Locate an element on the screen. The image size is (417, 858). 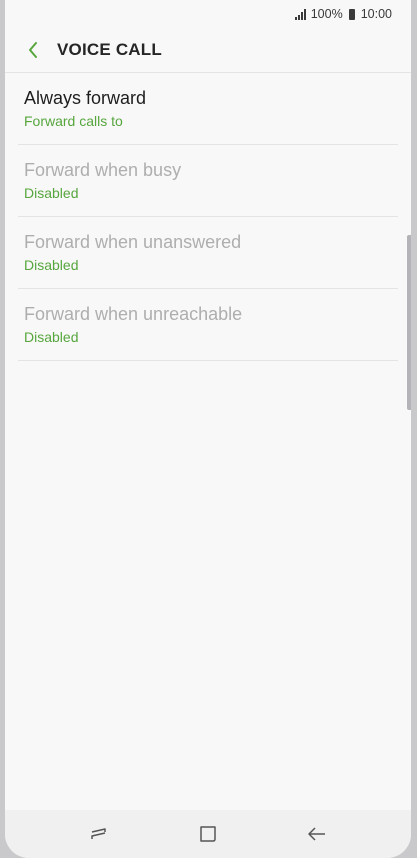
recent-apps-button is located at coordinates (99, 834).